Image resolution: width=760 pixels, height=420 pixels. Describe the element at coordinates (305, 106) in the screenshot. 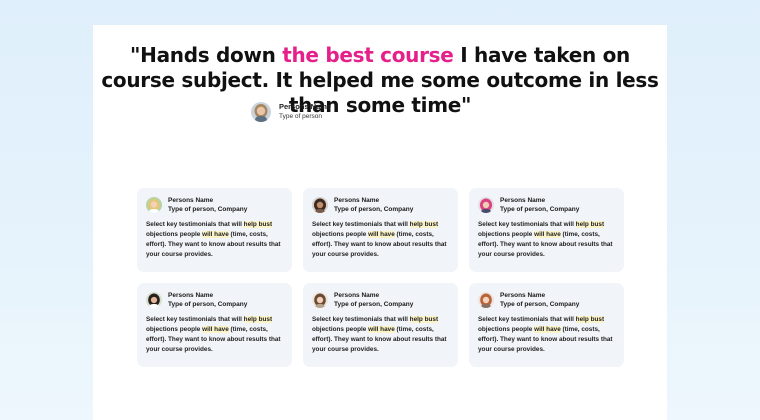

I see `featured-author-name: Persons Name` at that location.